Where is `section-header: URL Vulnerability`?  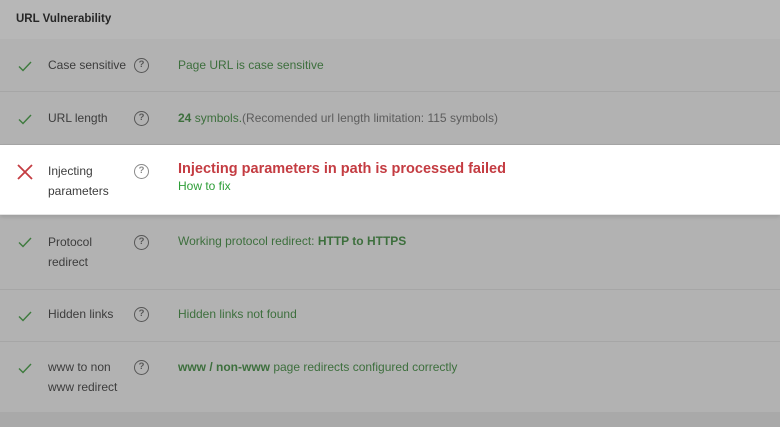 section-header: URL Vulnerability is located at coordinates (390, 19).